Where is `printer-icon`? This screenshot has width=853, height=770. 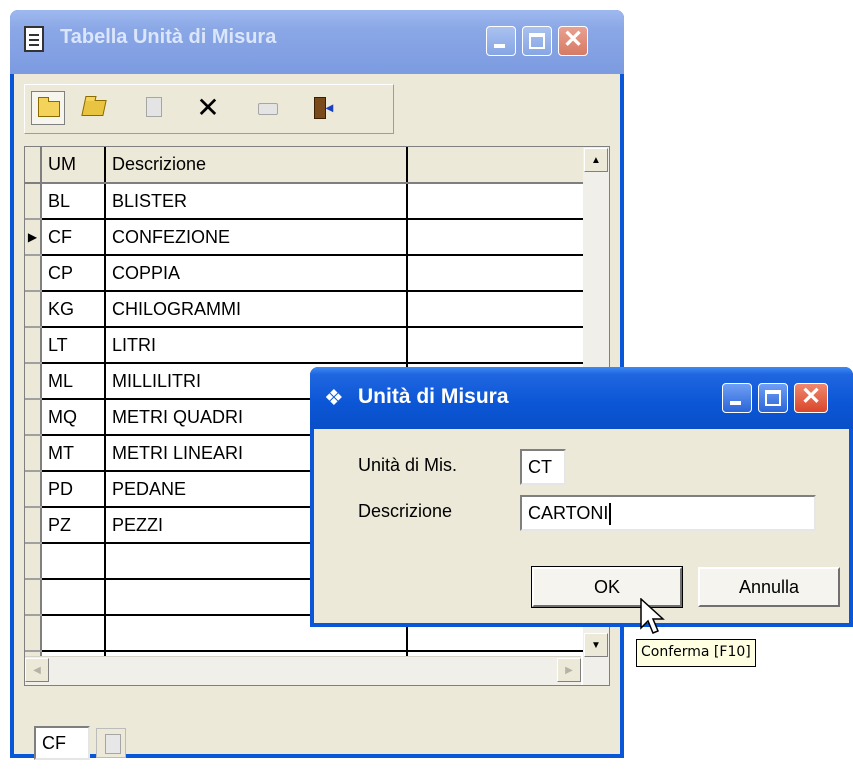
printer-icon is located at coordinates (268, 109).